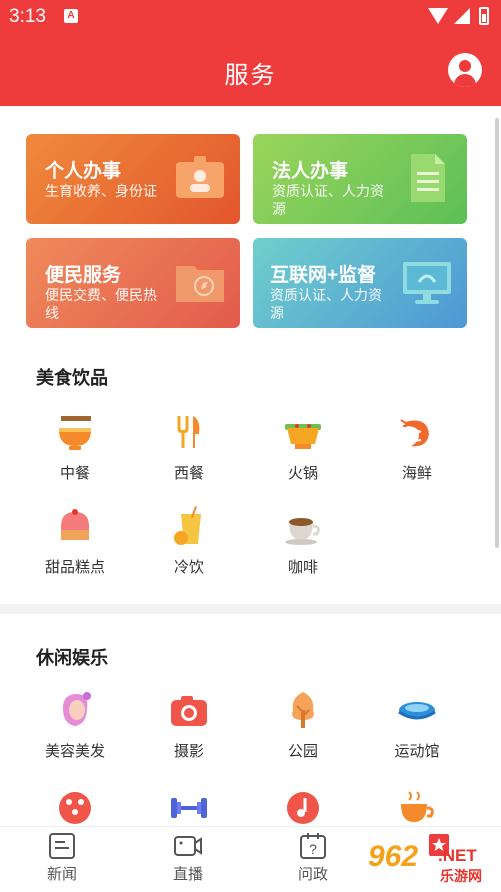  Describe the element at coordinates (303, 436) in the screenshot. I see `hotpot-icon` at that location.